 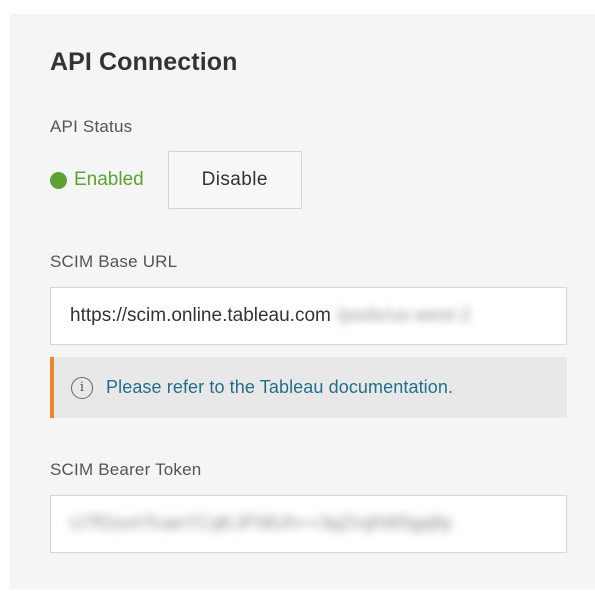 What do you see at coordinates (82, 387) in the screenshot?
I see `info-icon: i` at bounding box center [82, 387].